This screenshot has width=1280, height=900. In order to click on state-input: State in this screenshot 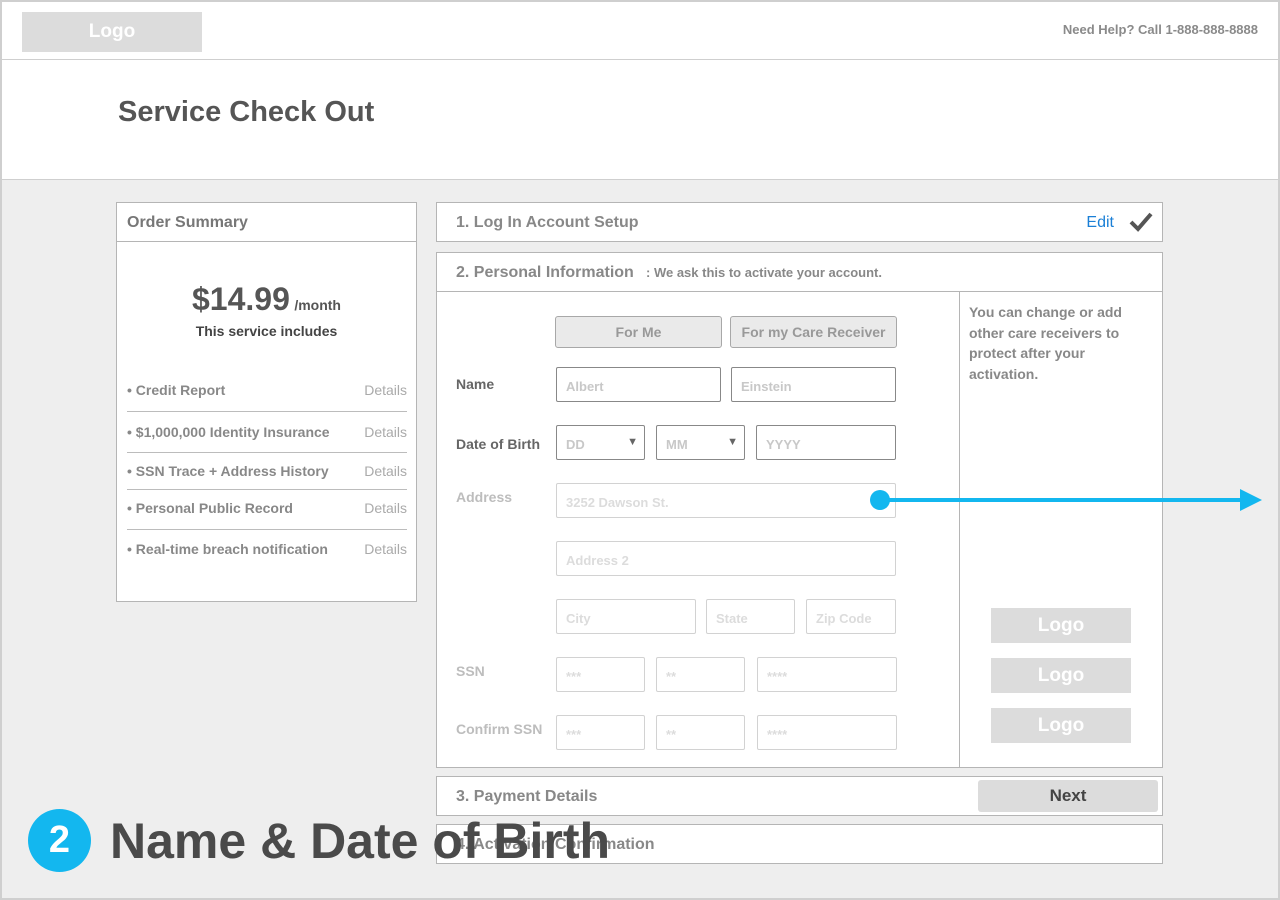, I will do `click(750, 616)`.